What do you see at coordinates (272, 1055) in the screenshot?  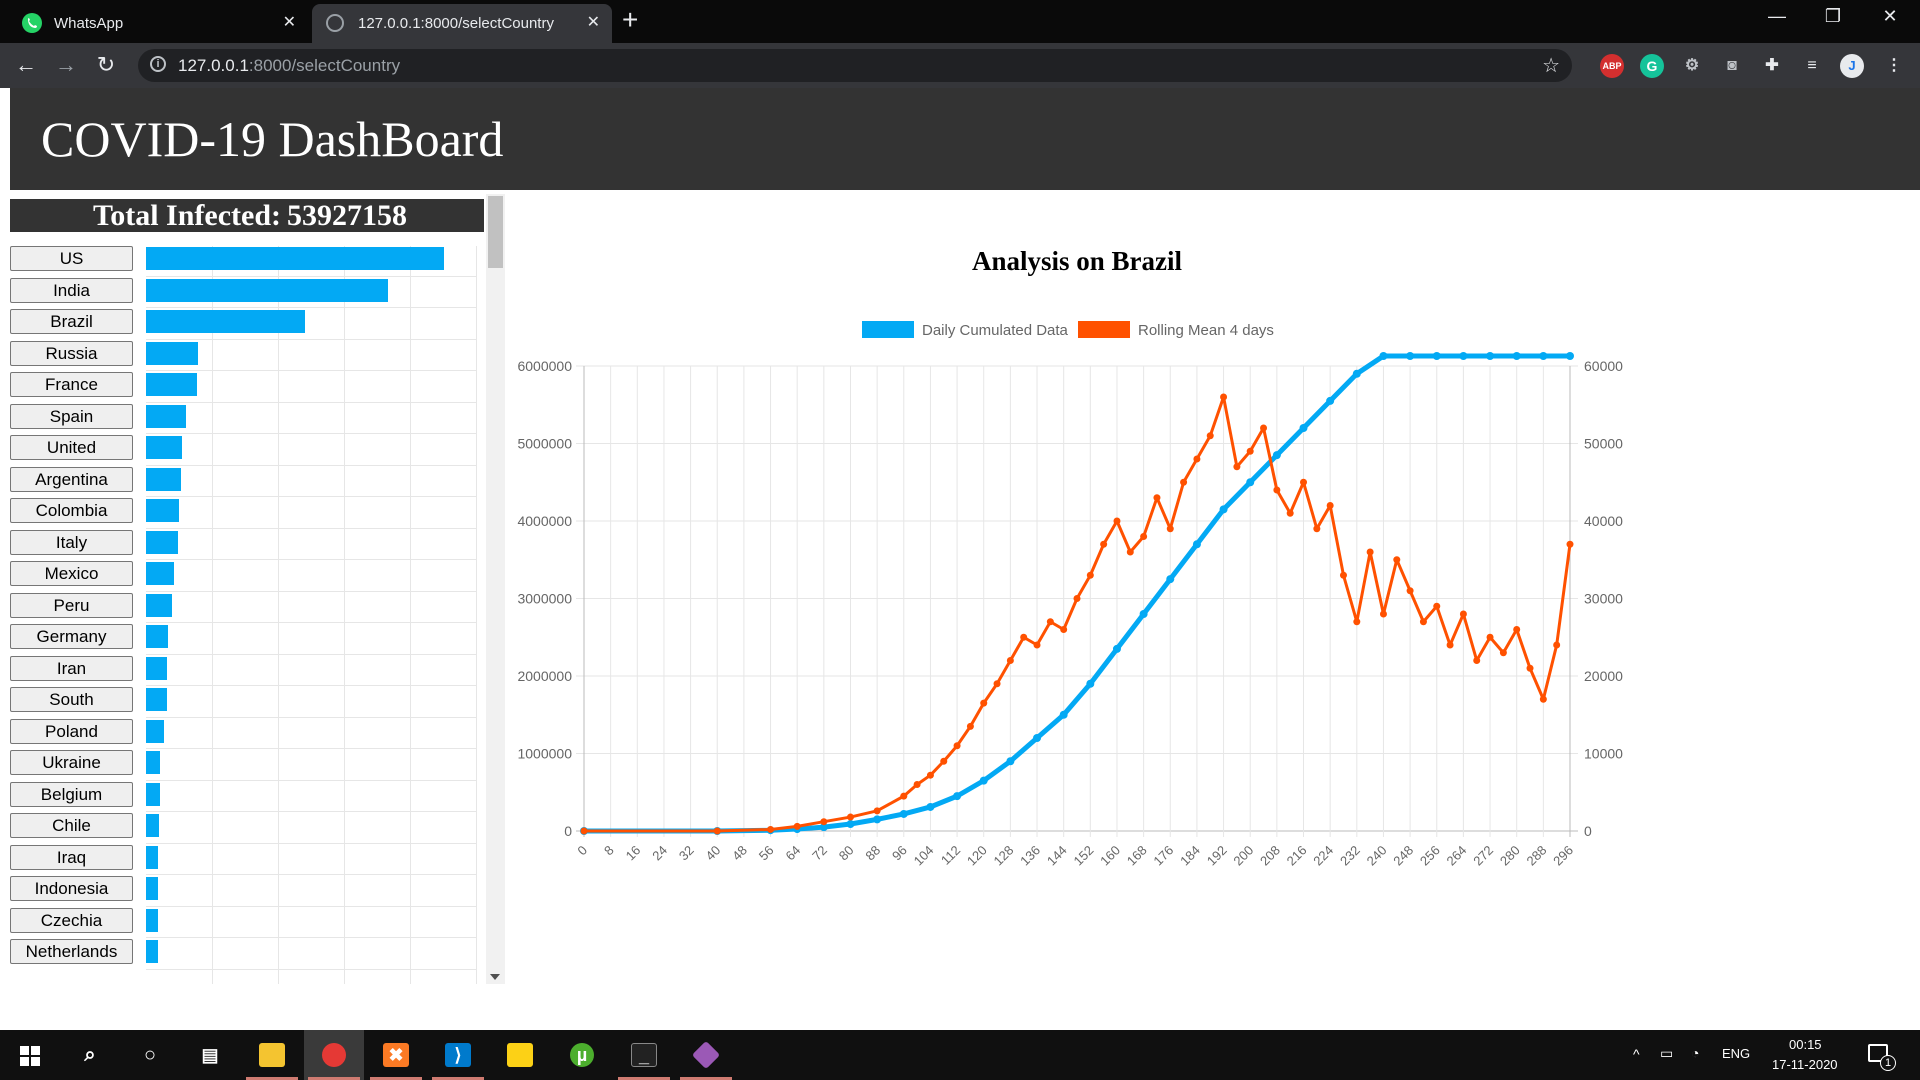 I see `file-explorer-icon` at bounding box center [272, 1055].